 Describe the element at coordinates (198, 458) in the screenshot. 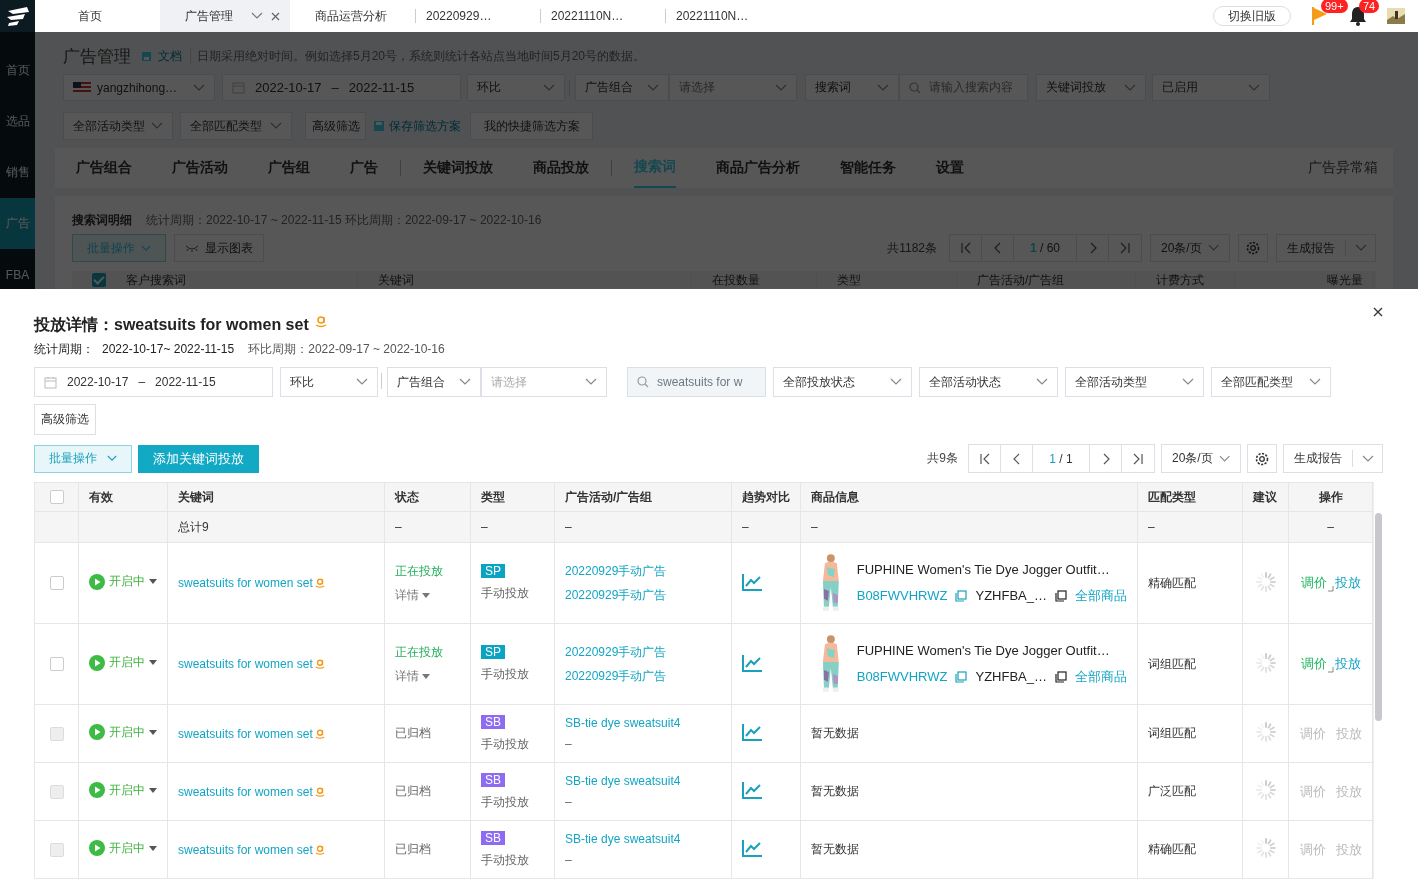

I see `add-keyword-button: 添加关键词投放` at that location.